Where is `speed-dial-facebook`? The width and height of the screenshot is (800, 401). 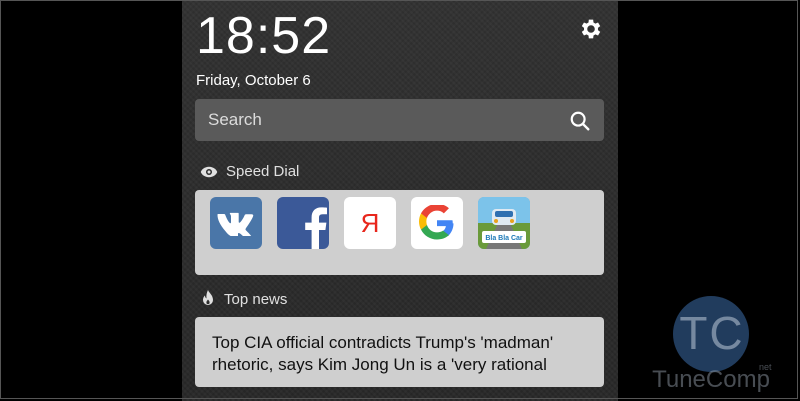
speed-dial-facebook is located at coordinates (303, 223).